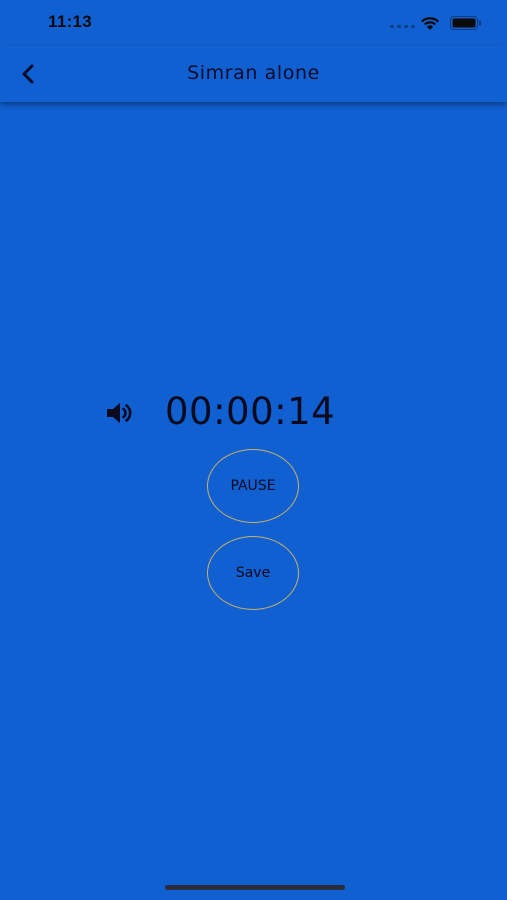 The width and height of the screenshot is (507, 900). I want to click on speaker-icon, so click(120, 413).